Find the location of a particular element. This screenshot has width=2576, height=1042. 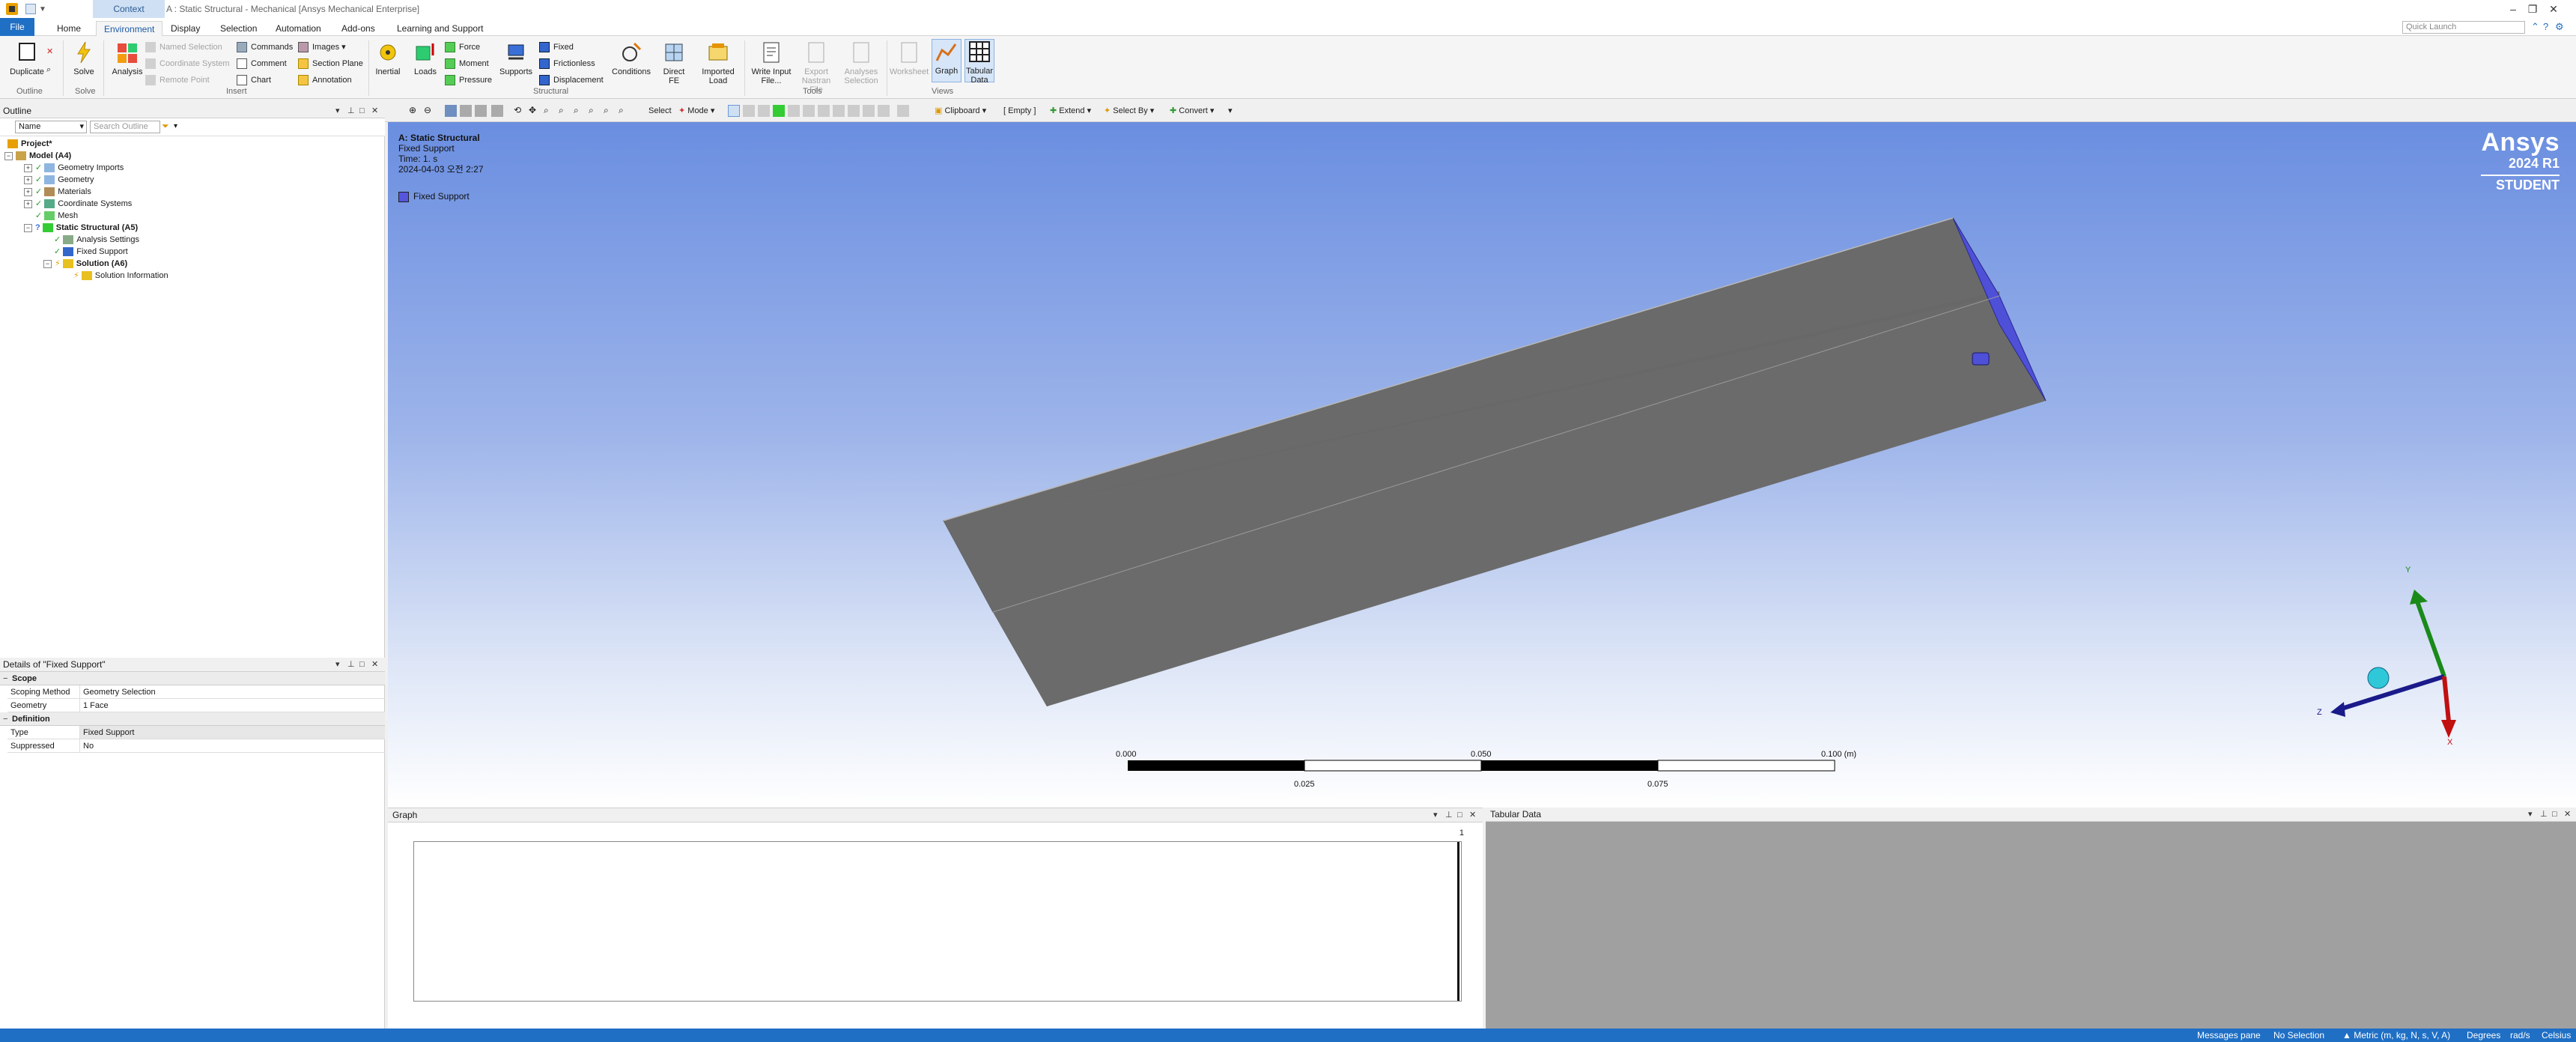

imported-load-button: Imported Load is located at coordinates (718, 63).